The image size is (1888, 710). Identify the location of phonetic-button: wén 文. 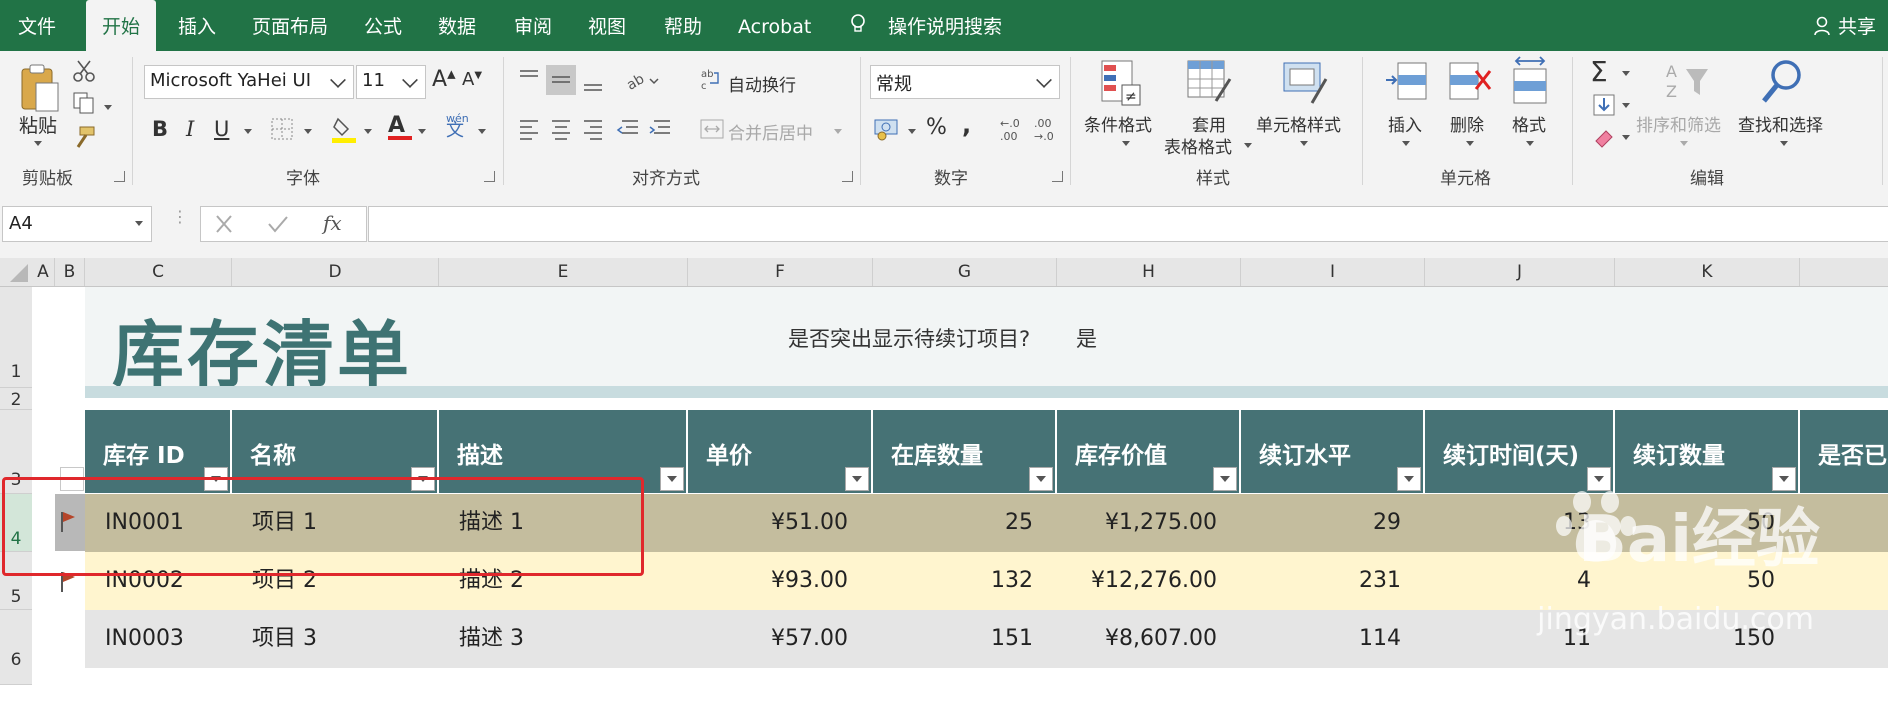
(457, 126).